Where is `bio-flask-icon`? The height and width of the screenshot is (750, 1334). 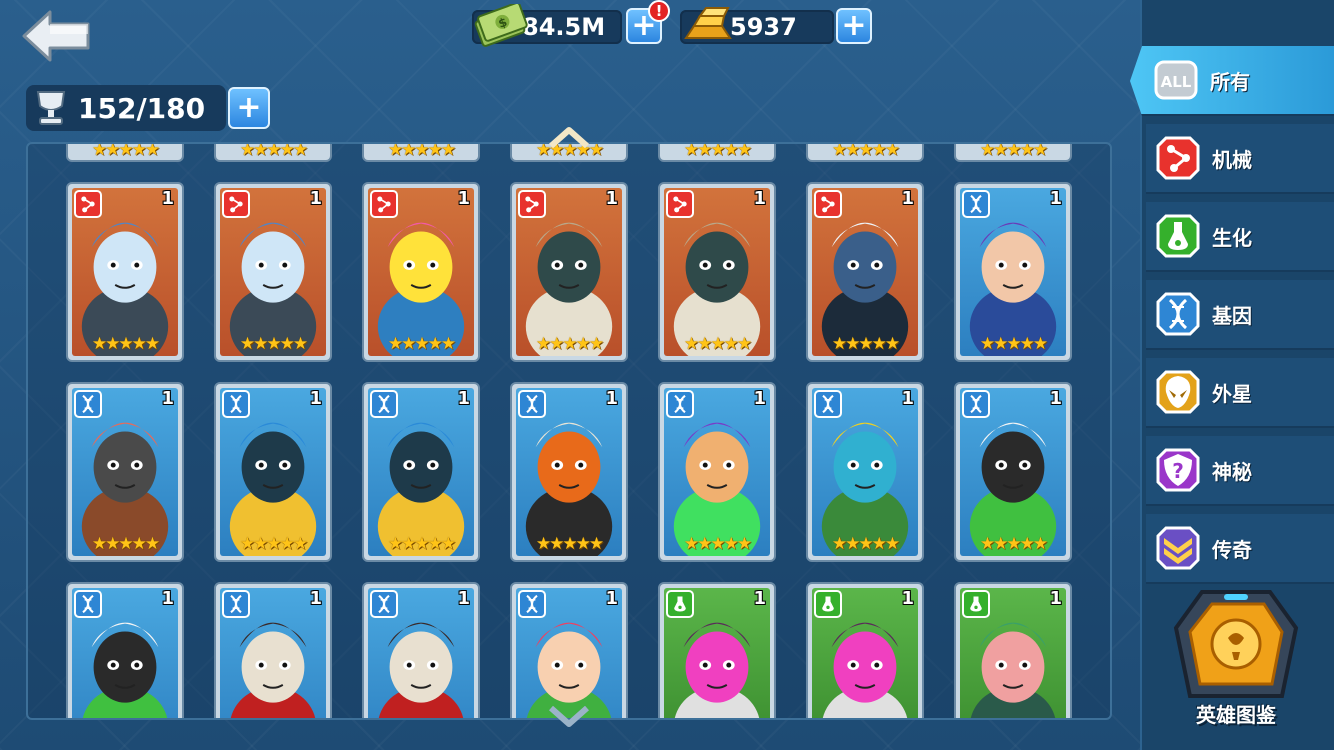
bio-flask-icon is located at coordinates (1178, 236).